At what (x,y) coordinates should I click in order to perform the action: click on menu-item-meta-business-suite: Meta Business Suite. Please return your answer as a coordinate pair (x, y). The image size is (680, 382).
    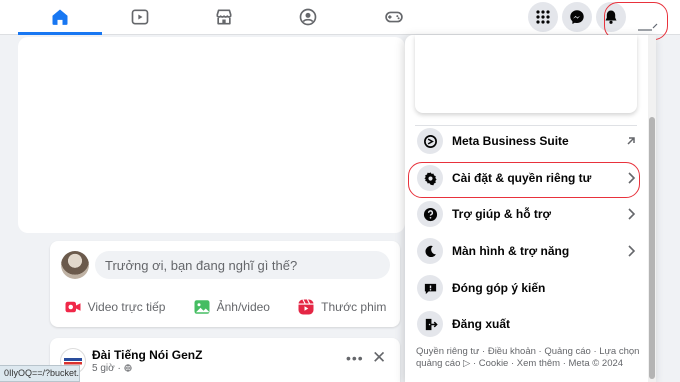
    Looking at the image, I should click on (529, 141).